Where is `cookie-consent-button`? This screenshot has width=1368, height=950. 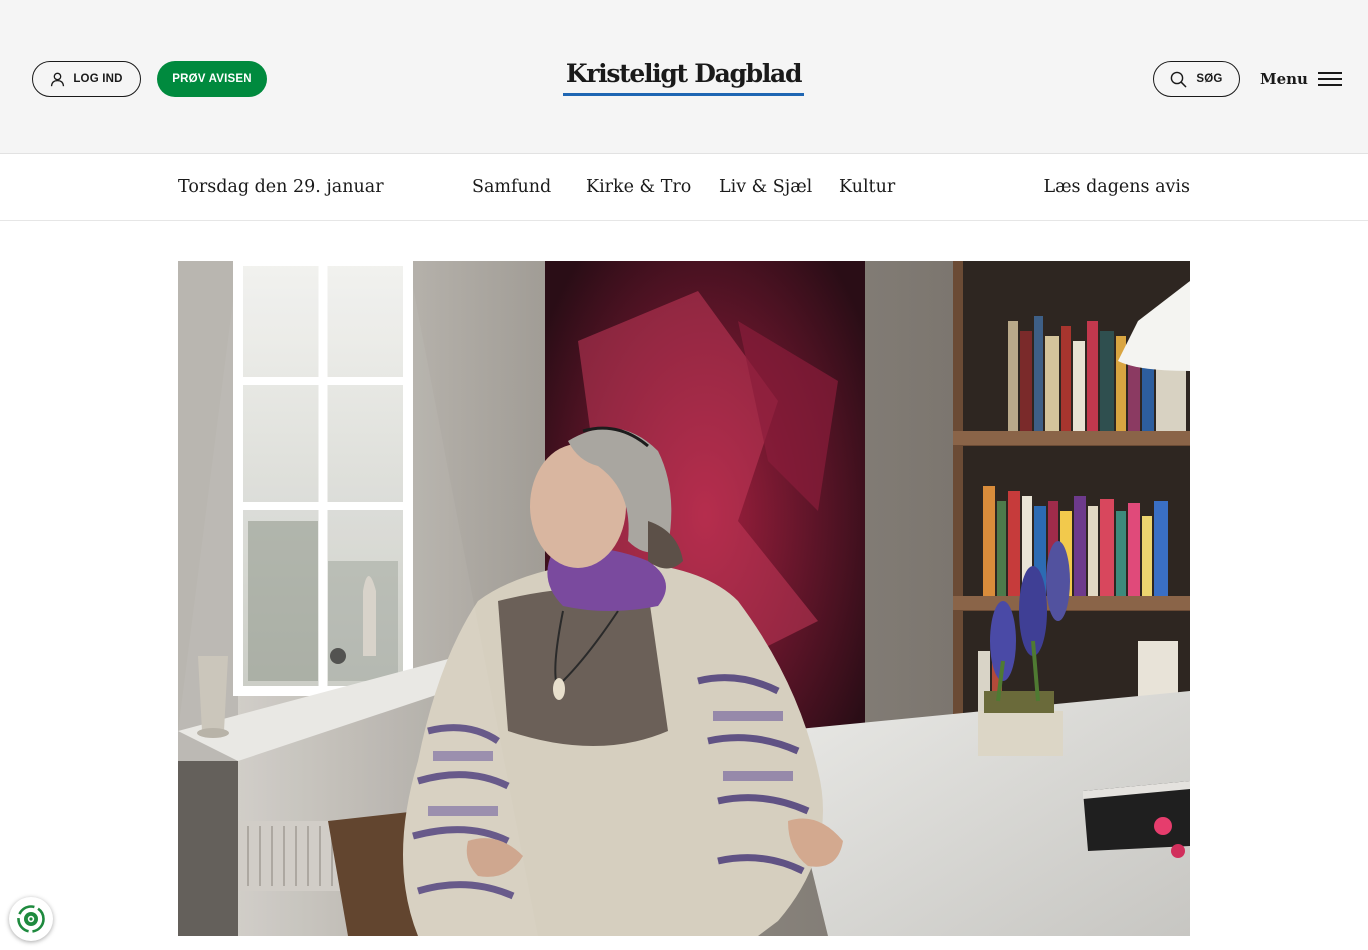
cookie-consent-button is located at coordinates (31, 919).